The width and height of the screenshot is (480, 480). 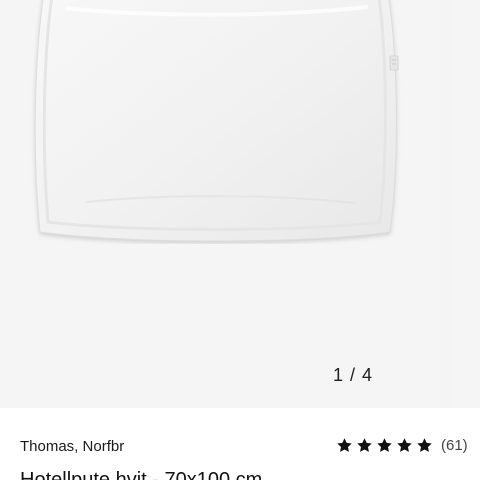 What do you see at coordinates (141, 474) in the screenshot?
I see `product-title: Hotellpute hvit - 70x100 cm` at bounding box center [141, 474].